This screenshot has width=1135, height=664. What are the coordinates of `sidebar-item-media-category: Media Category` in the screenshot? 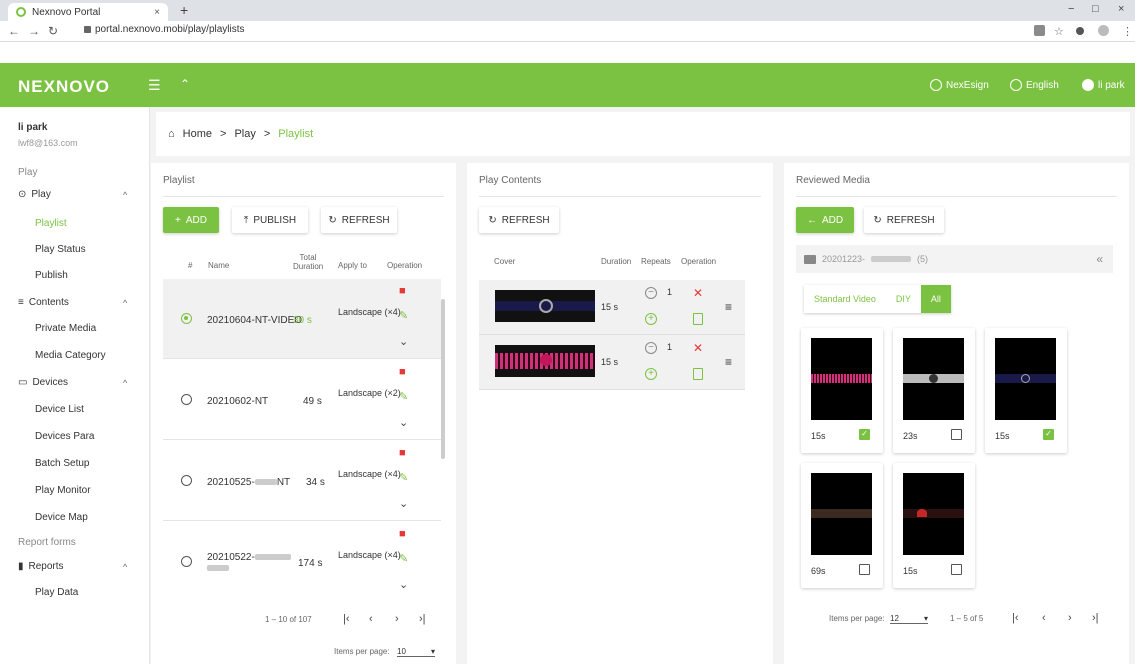 It's located at (70, 355).